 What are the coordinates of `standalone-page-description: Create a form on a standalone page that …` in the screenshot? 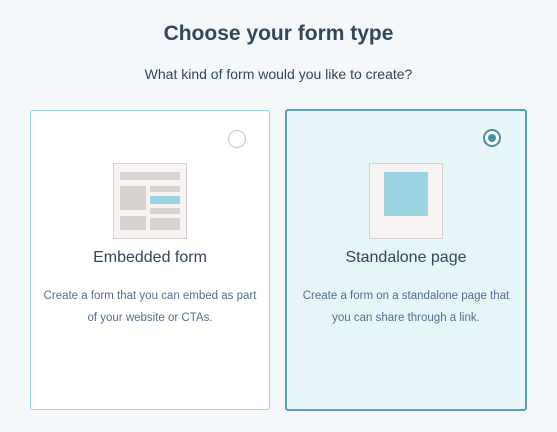 It's located at (406, 307).